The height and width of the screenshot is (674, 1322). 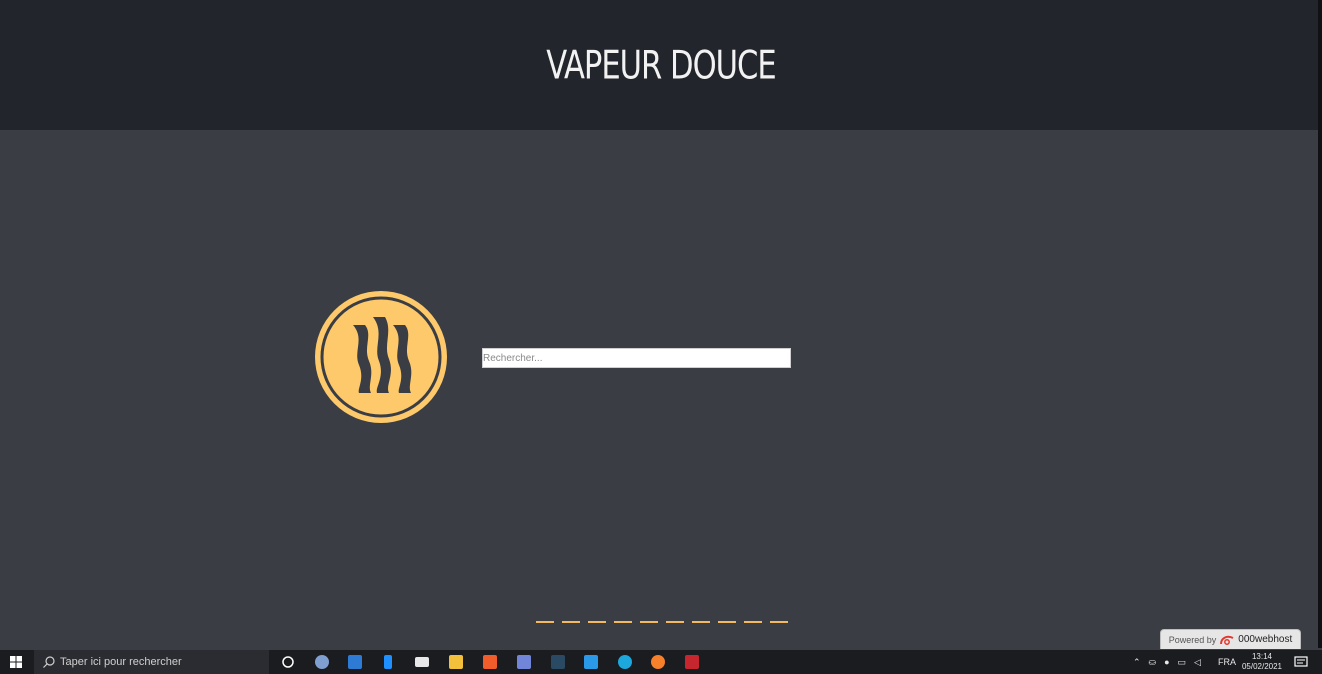 What do you see at coordinates (16, 662) in the screenshot?
I see `windows-start-icon` at bounding box center [16, 662].